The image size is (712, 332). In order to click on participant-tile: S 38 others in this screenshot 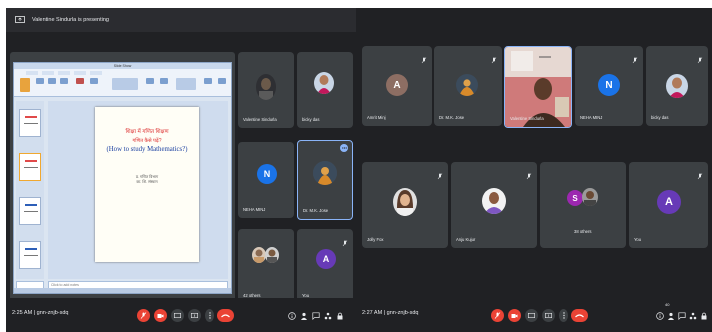, I will do `click(583, 205)`.